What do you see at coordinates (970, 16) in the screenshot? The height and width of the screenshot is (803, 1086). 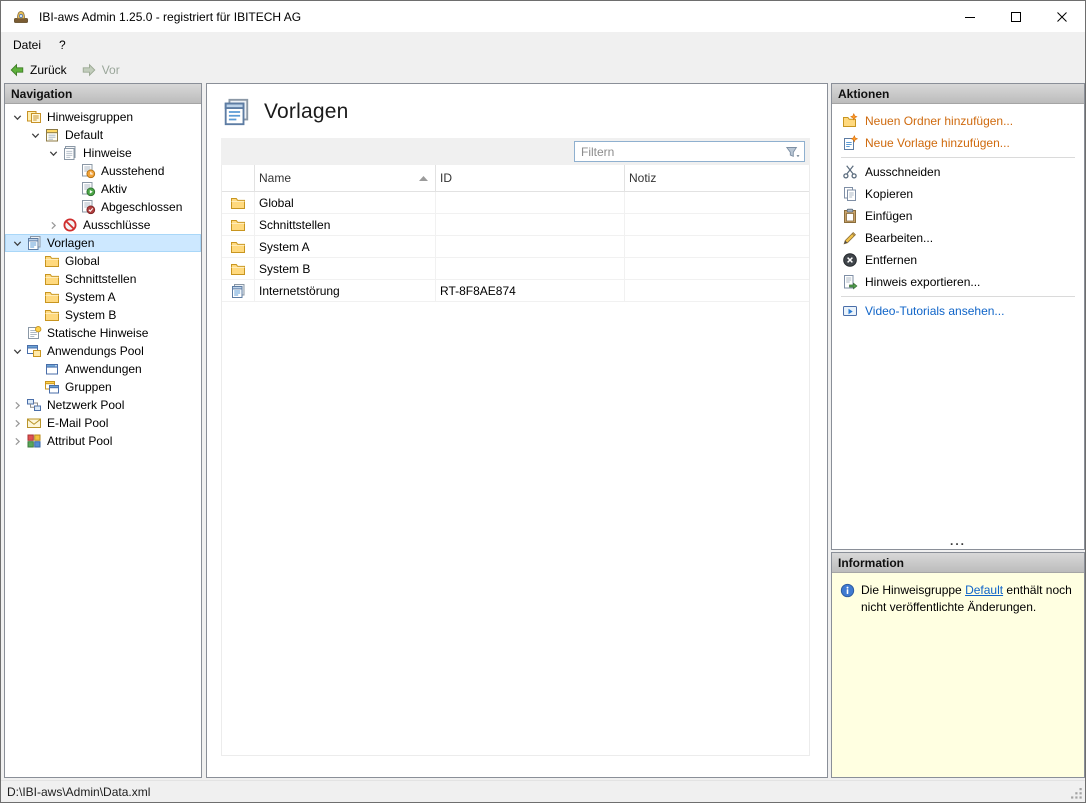 I see `minimize-button` at bounding box center [970, 16].